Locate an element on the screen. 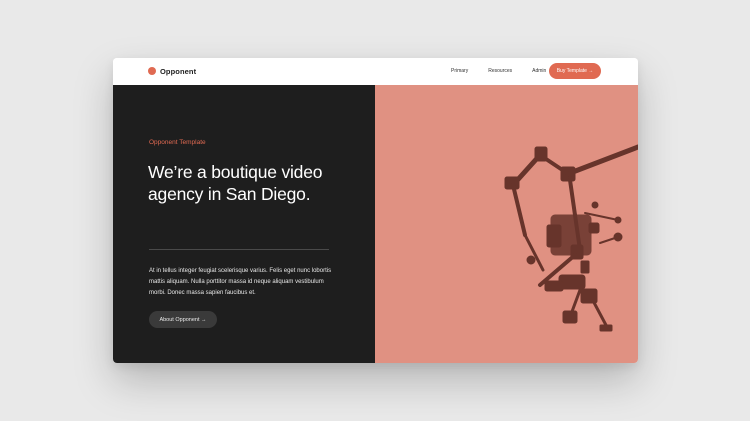 This screenshot has height=421, width=750. hero-eyebrow: Opponent Template is located at coordinates (177, 142).